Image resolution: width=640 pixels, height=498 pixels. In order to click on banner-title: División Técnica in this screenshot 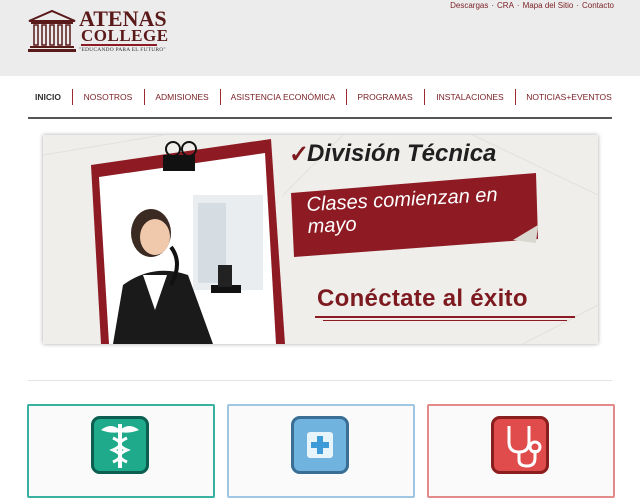, I will do `click(402, 153)`.